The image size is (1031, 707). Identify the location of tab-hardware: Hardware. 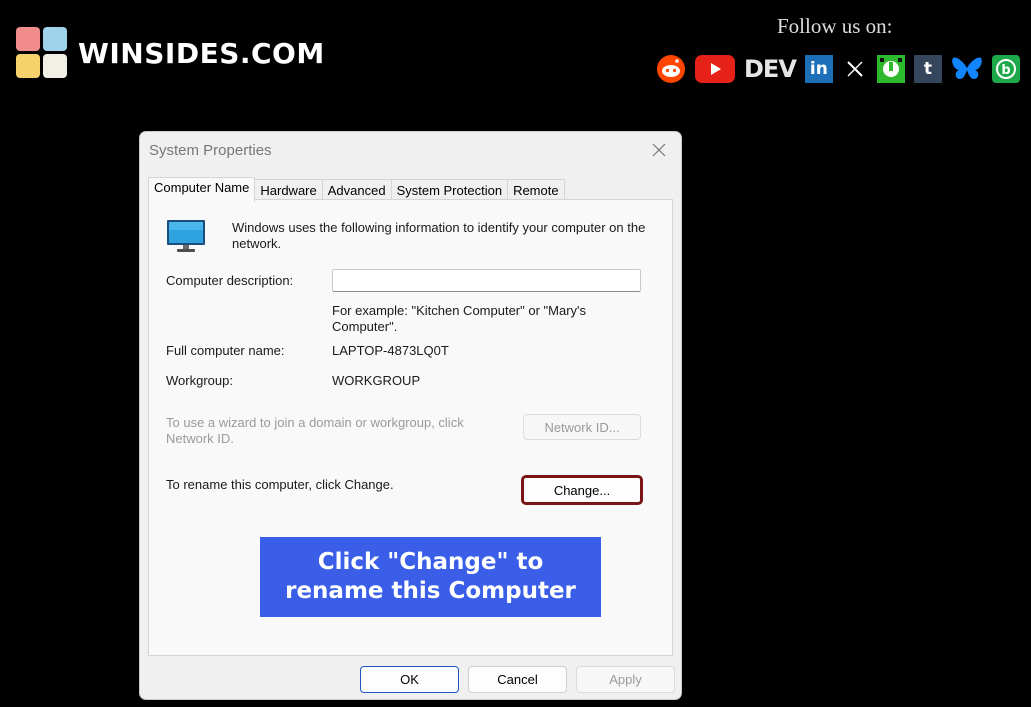
(288, 190).